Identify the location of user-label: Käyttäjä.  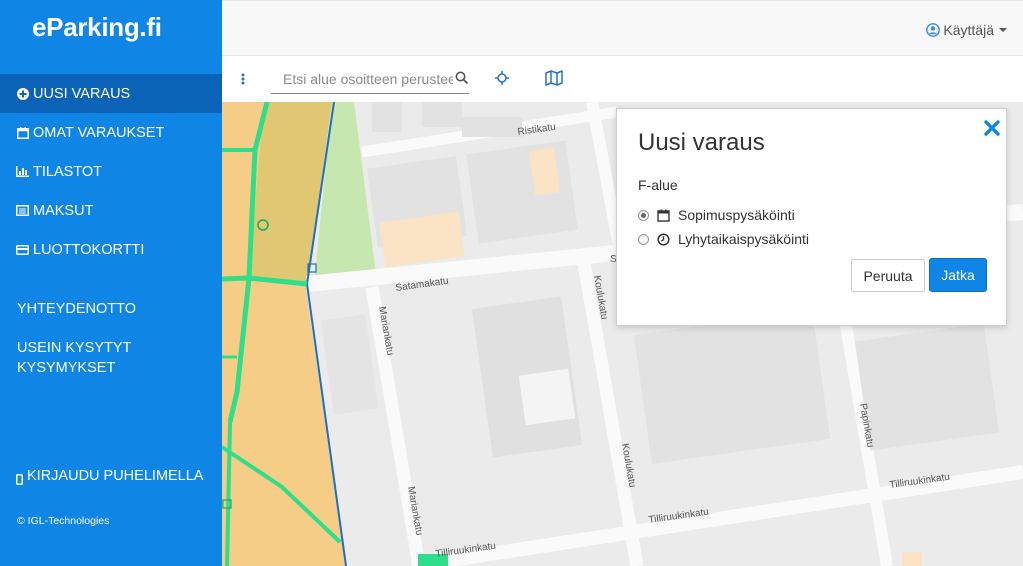
(968, 30).